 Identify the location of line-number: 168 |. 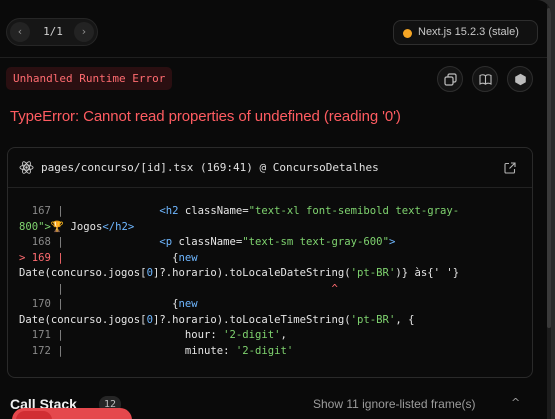
(41, 242).